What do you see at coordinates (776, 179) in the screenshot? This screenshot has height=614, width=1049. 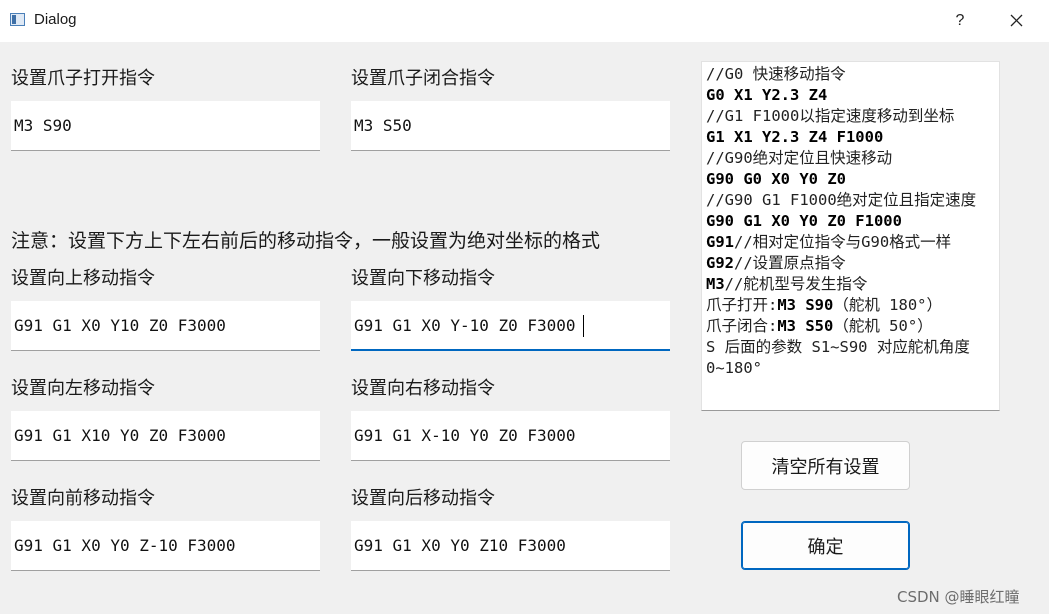 I see `help-code: G90 G0 X0 Y0 Z0` at bounding box center [776, 179].